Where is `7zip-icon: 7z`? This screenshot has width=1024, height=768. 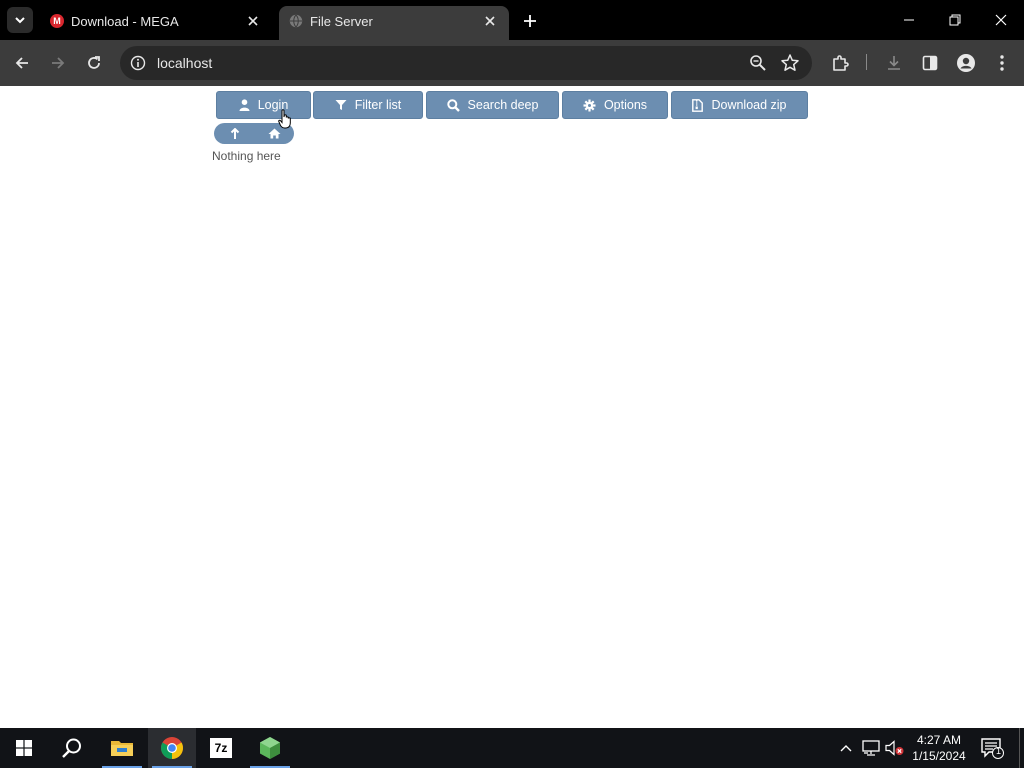 7zip-icon: 7z is located at coordinates (221, 748).